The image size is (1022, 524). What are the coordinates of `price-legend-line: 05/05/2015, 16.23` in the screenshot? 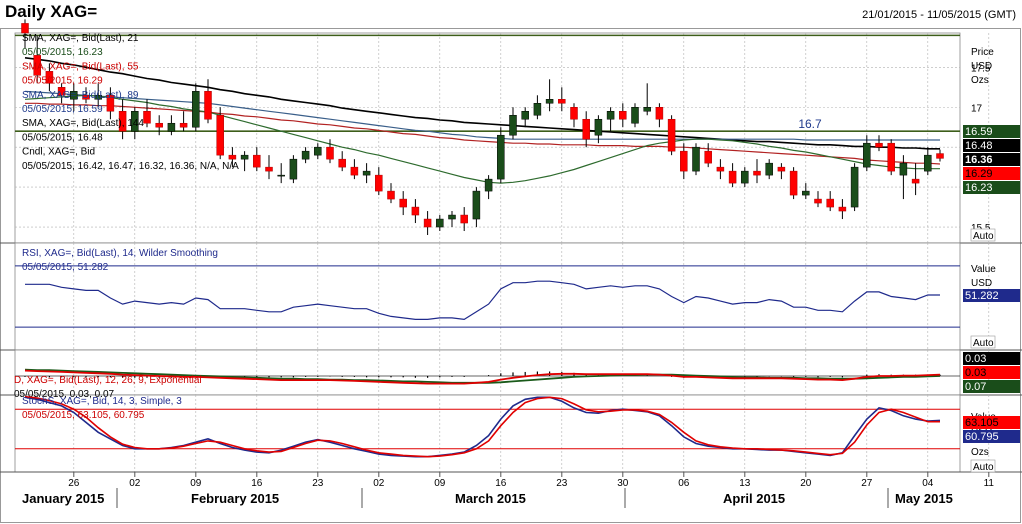 It's located at (62, 52).